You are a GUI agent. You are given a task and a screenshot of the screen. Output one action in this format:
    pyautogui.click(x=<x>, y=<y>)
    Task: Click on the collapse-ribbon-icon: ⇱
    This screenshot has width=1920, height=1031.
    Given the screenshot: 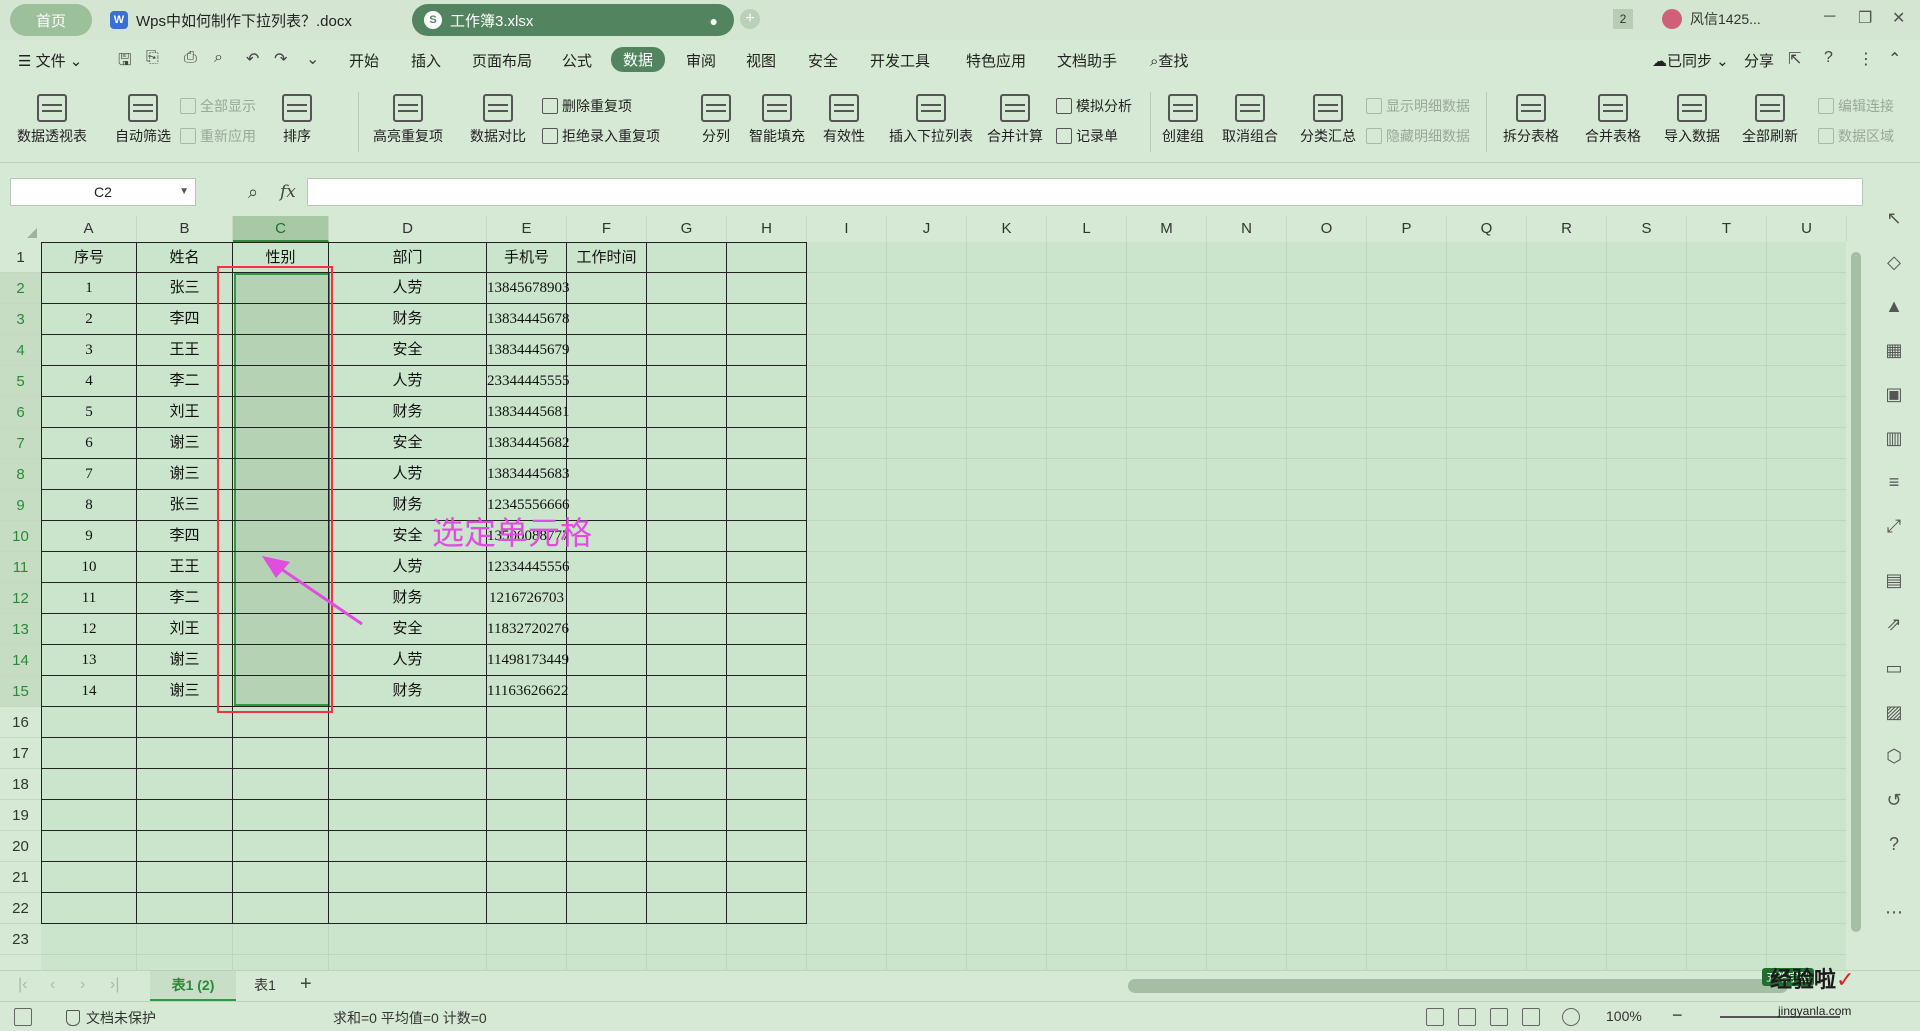 What is the action you would take?
    pyautogui.click(x=1794, y=59)
    